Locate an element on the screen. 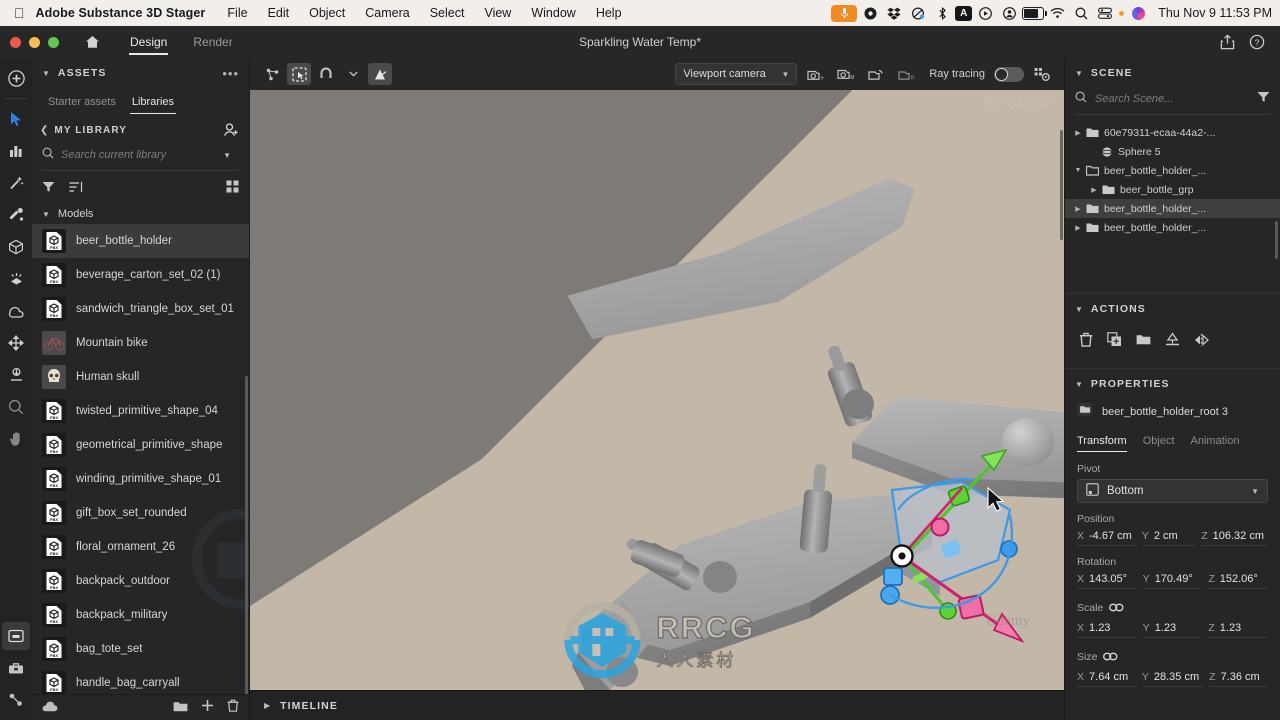 The image size is (1280, 720). nodes-icon is located at coordinates (16, 700).